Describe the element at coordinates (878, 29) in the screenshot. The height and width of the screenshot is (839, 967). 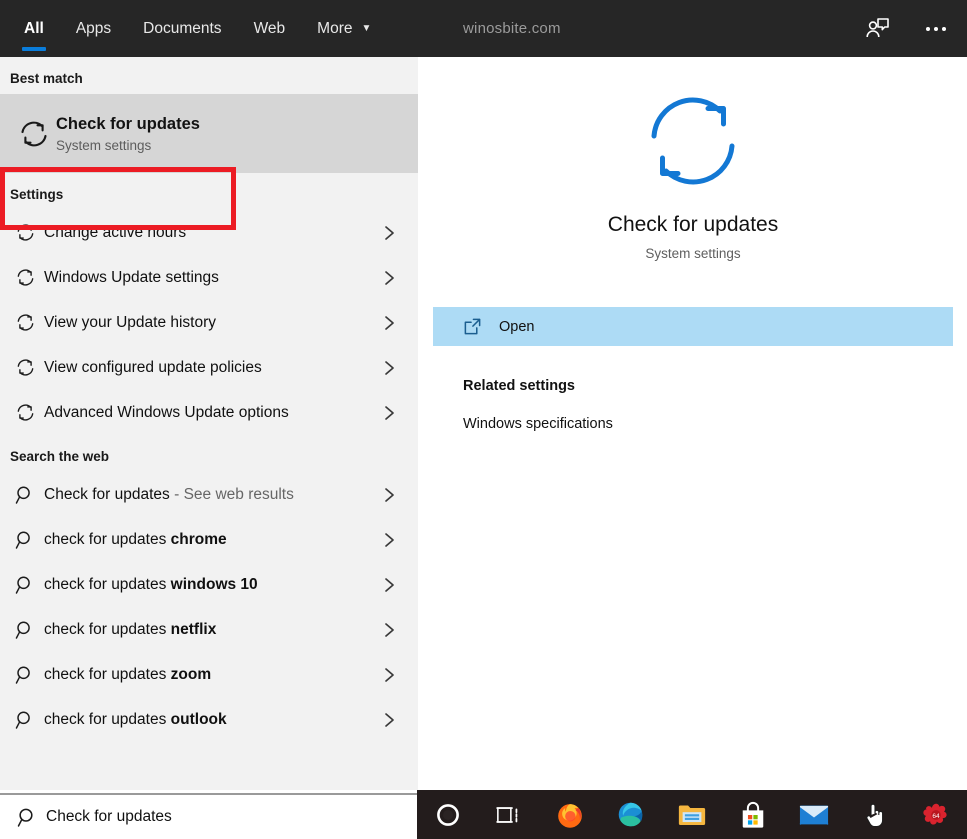
I see `person-comment-icon` at that location.